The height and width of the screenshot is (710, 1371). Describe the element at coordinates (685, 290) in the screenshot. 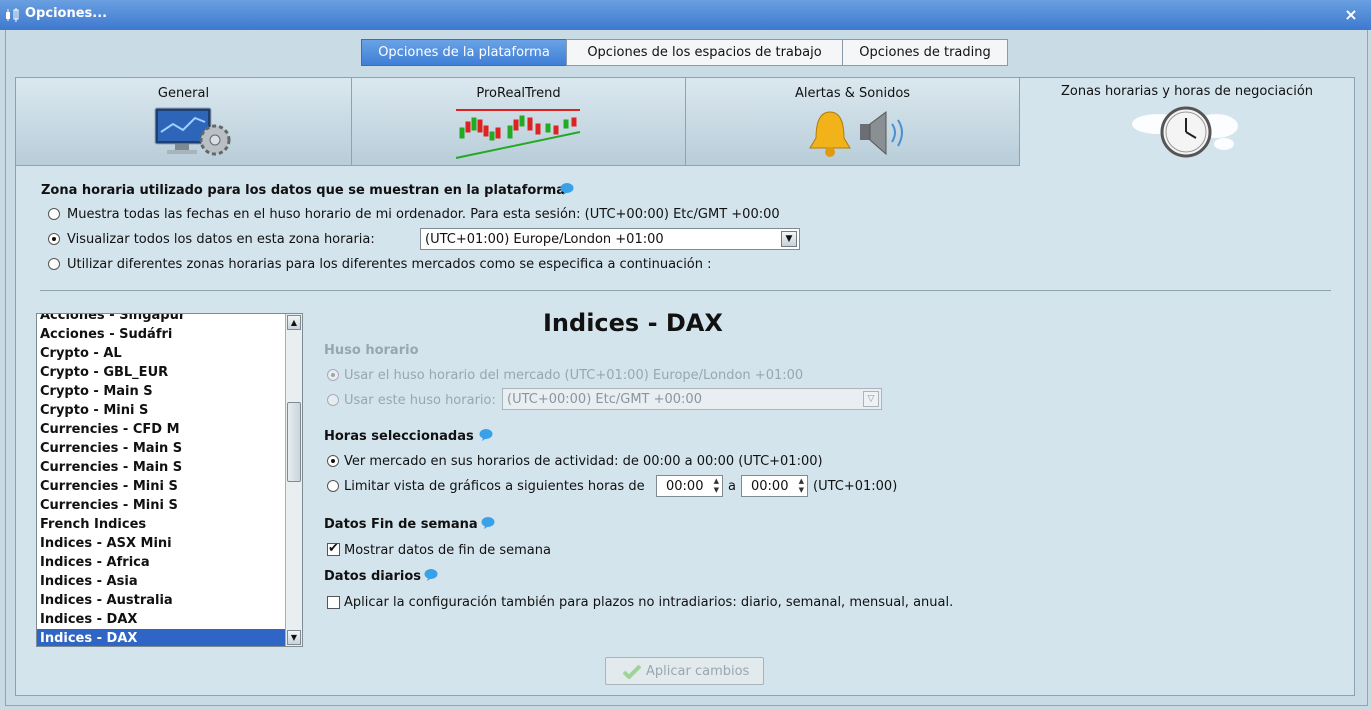

I see `divider` at that location.